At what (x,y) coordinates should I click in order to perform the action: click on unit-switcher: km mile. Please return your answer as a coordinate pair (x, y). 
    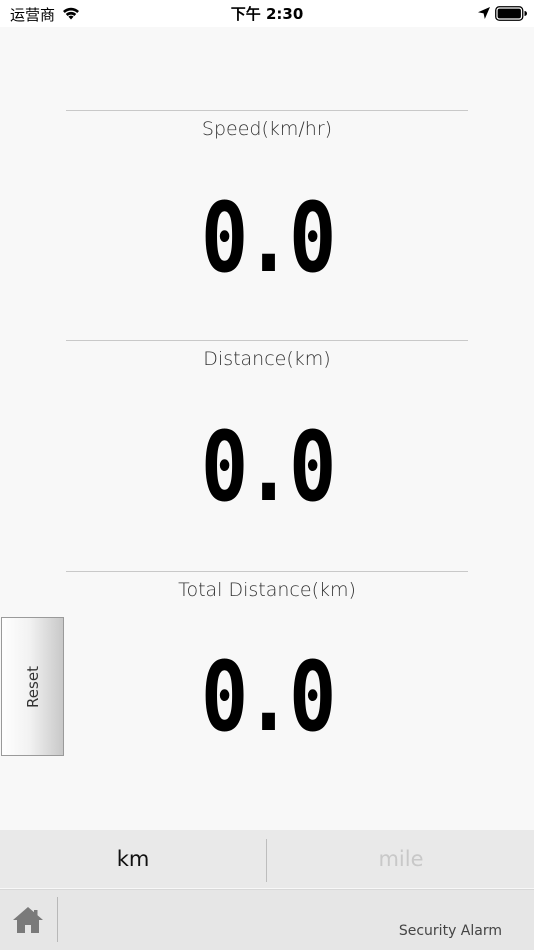
    Looking at the image, I should click on (267, 859).